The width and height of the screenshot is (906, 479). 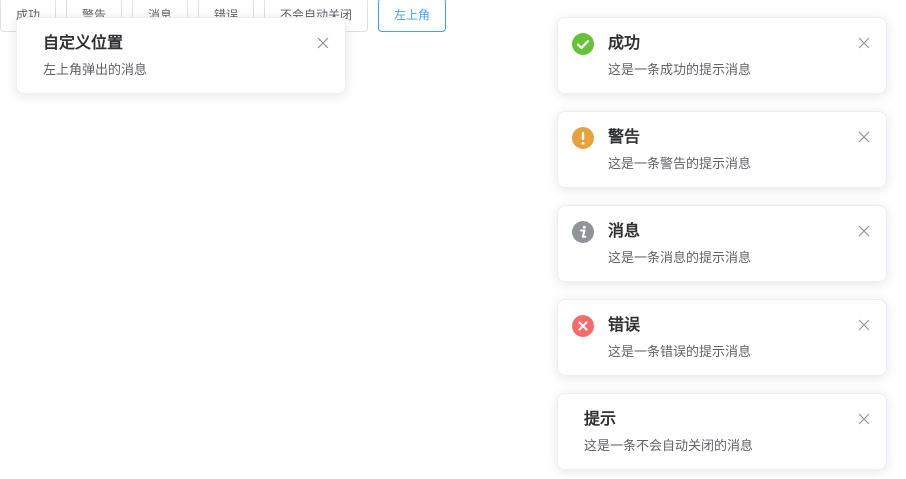 What do you see at coordinates (680, 70) in the screenshot?
I see `notification-message: 这是一条成功的提示消息` at bounding box center [680, 70].